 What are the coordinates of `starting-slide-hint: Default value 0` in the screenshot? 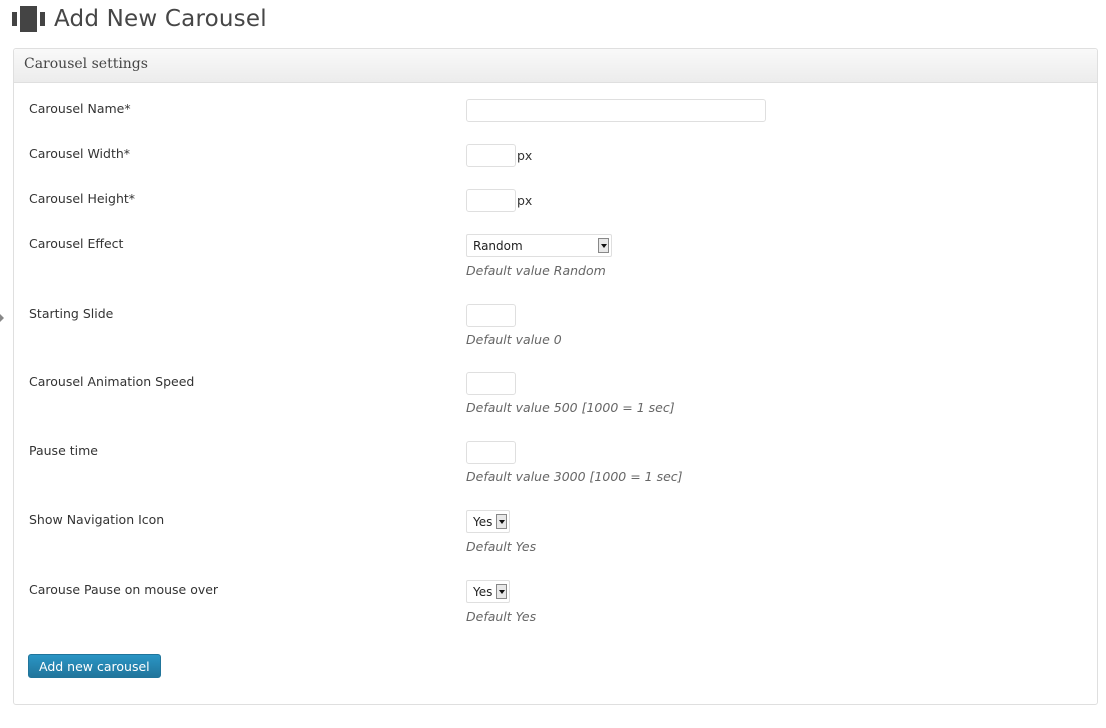 It's located at (514, 339).